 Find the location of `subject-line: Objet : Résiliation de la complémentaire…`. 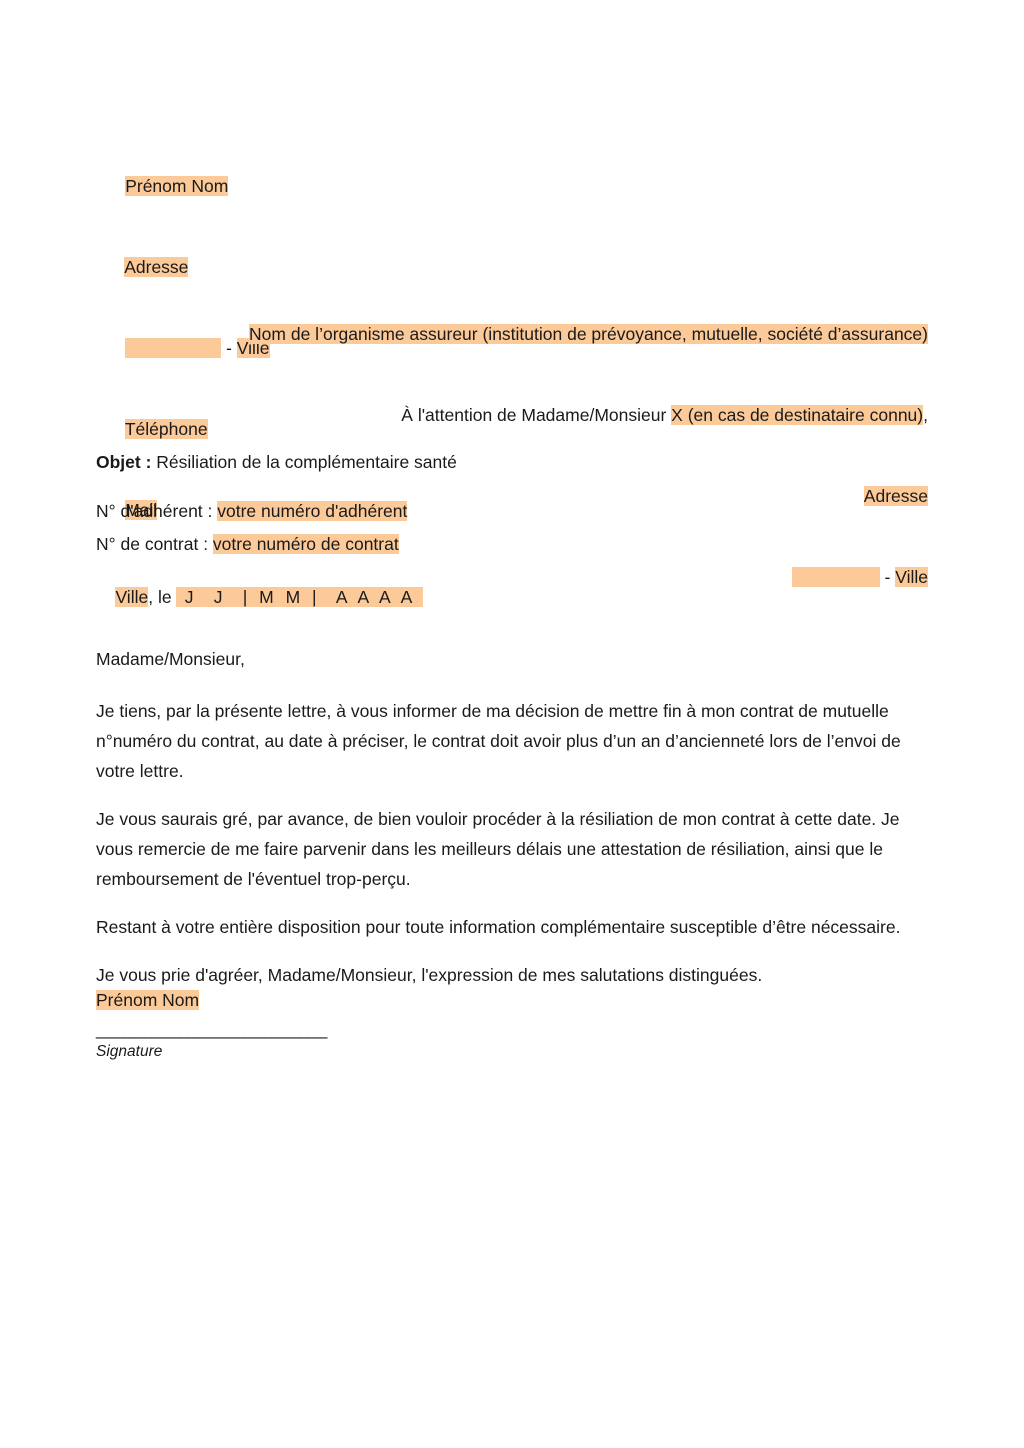

subject-line: Objet : Résiliation de la complémentaire… is located at coordinates (276, 462).